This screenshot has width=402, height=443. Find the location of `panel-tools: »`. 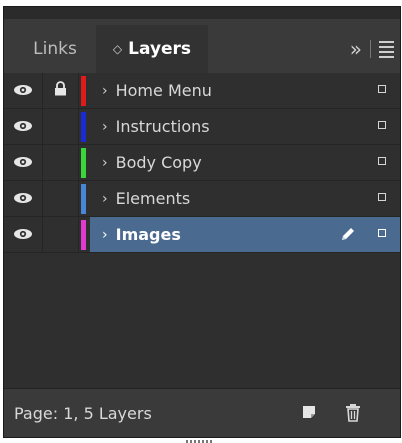

panel-tools: » is located at coordinates (372, 49).